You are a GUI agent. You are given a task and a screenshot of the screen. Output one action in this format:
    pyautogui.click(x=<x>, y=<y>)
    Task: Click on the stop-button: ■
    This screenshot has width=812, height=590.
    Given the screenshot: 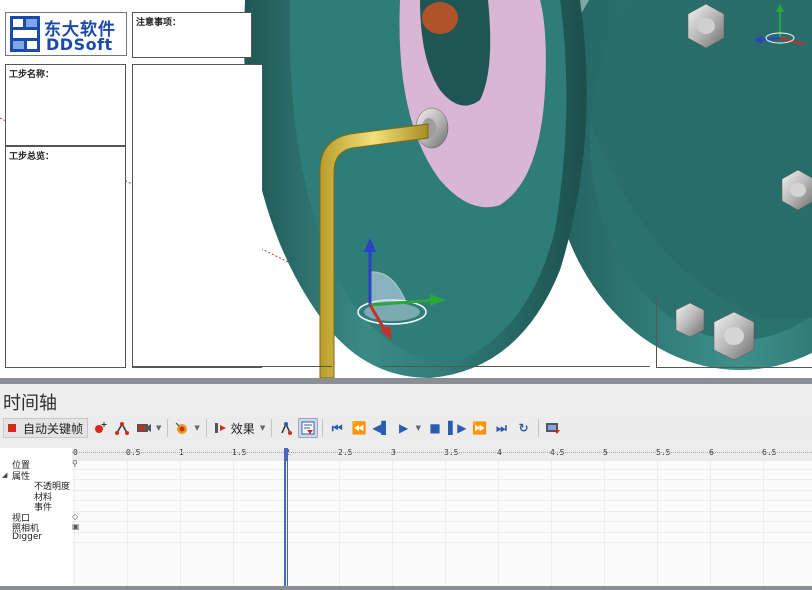 What is the action you would take?
    pyautogui.click(x=435, y=428)
    